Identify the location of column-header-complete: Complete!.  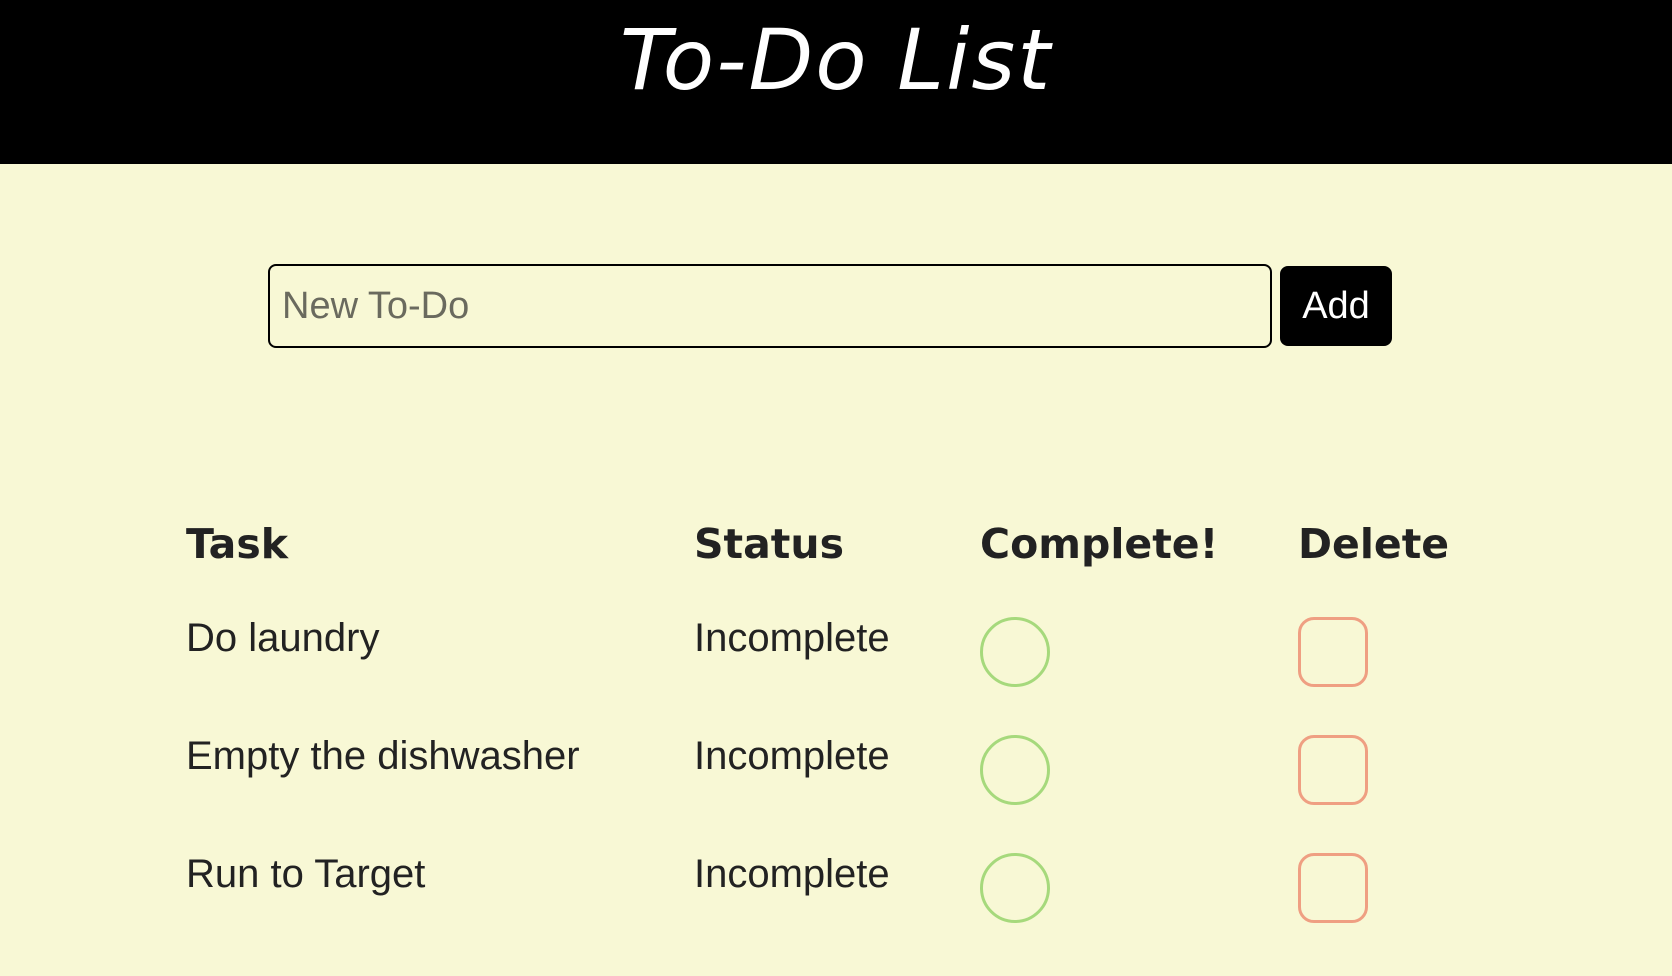
(1099, 544).